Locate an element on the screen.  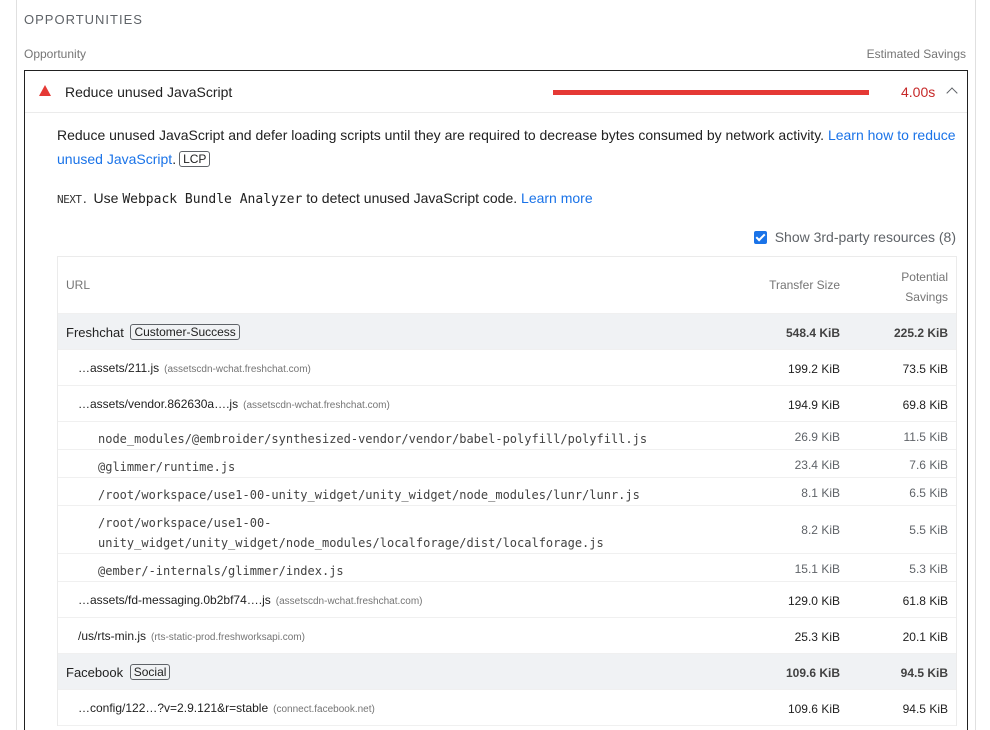
resource-url-text: …config/122…?v=2.9.121&r=stable is located at coordinates (173, 708).